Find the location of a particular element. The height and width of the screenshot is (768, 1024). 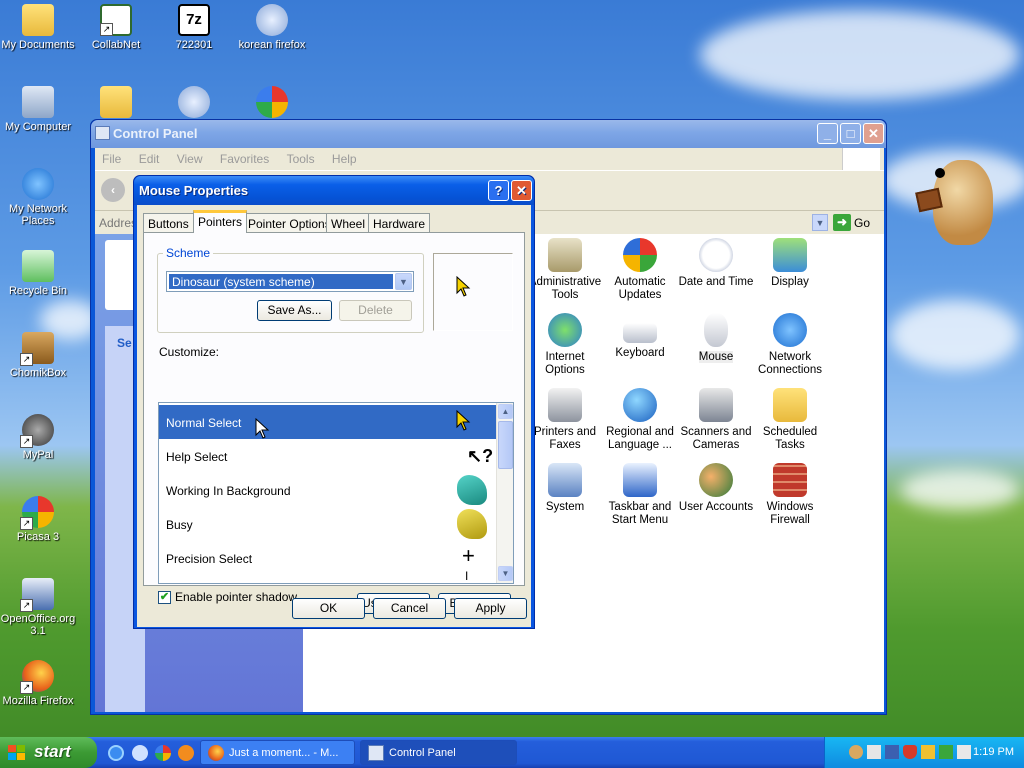

help-button: ? is located at coordinates (498, 190).